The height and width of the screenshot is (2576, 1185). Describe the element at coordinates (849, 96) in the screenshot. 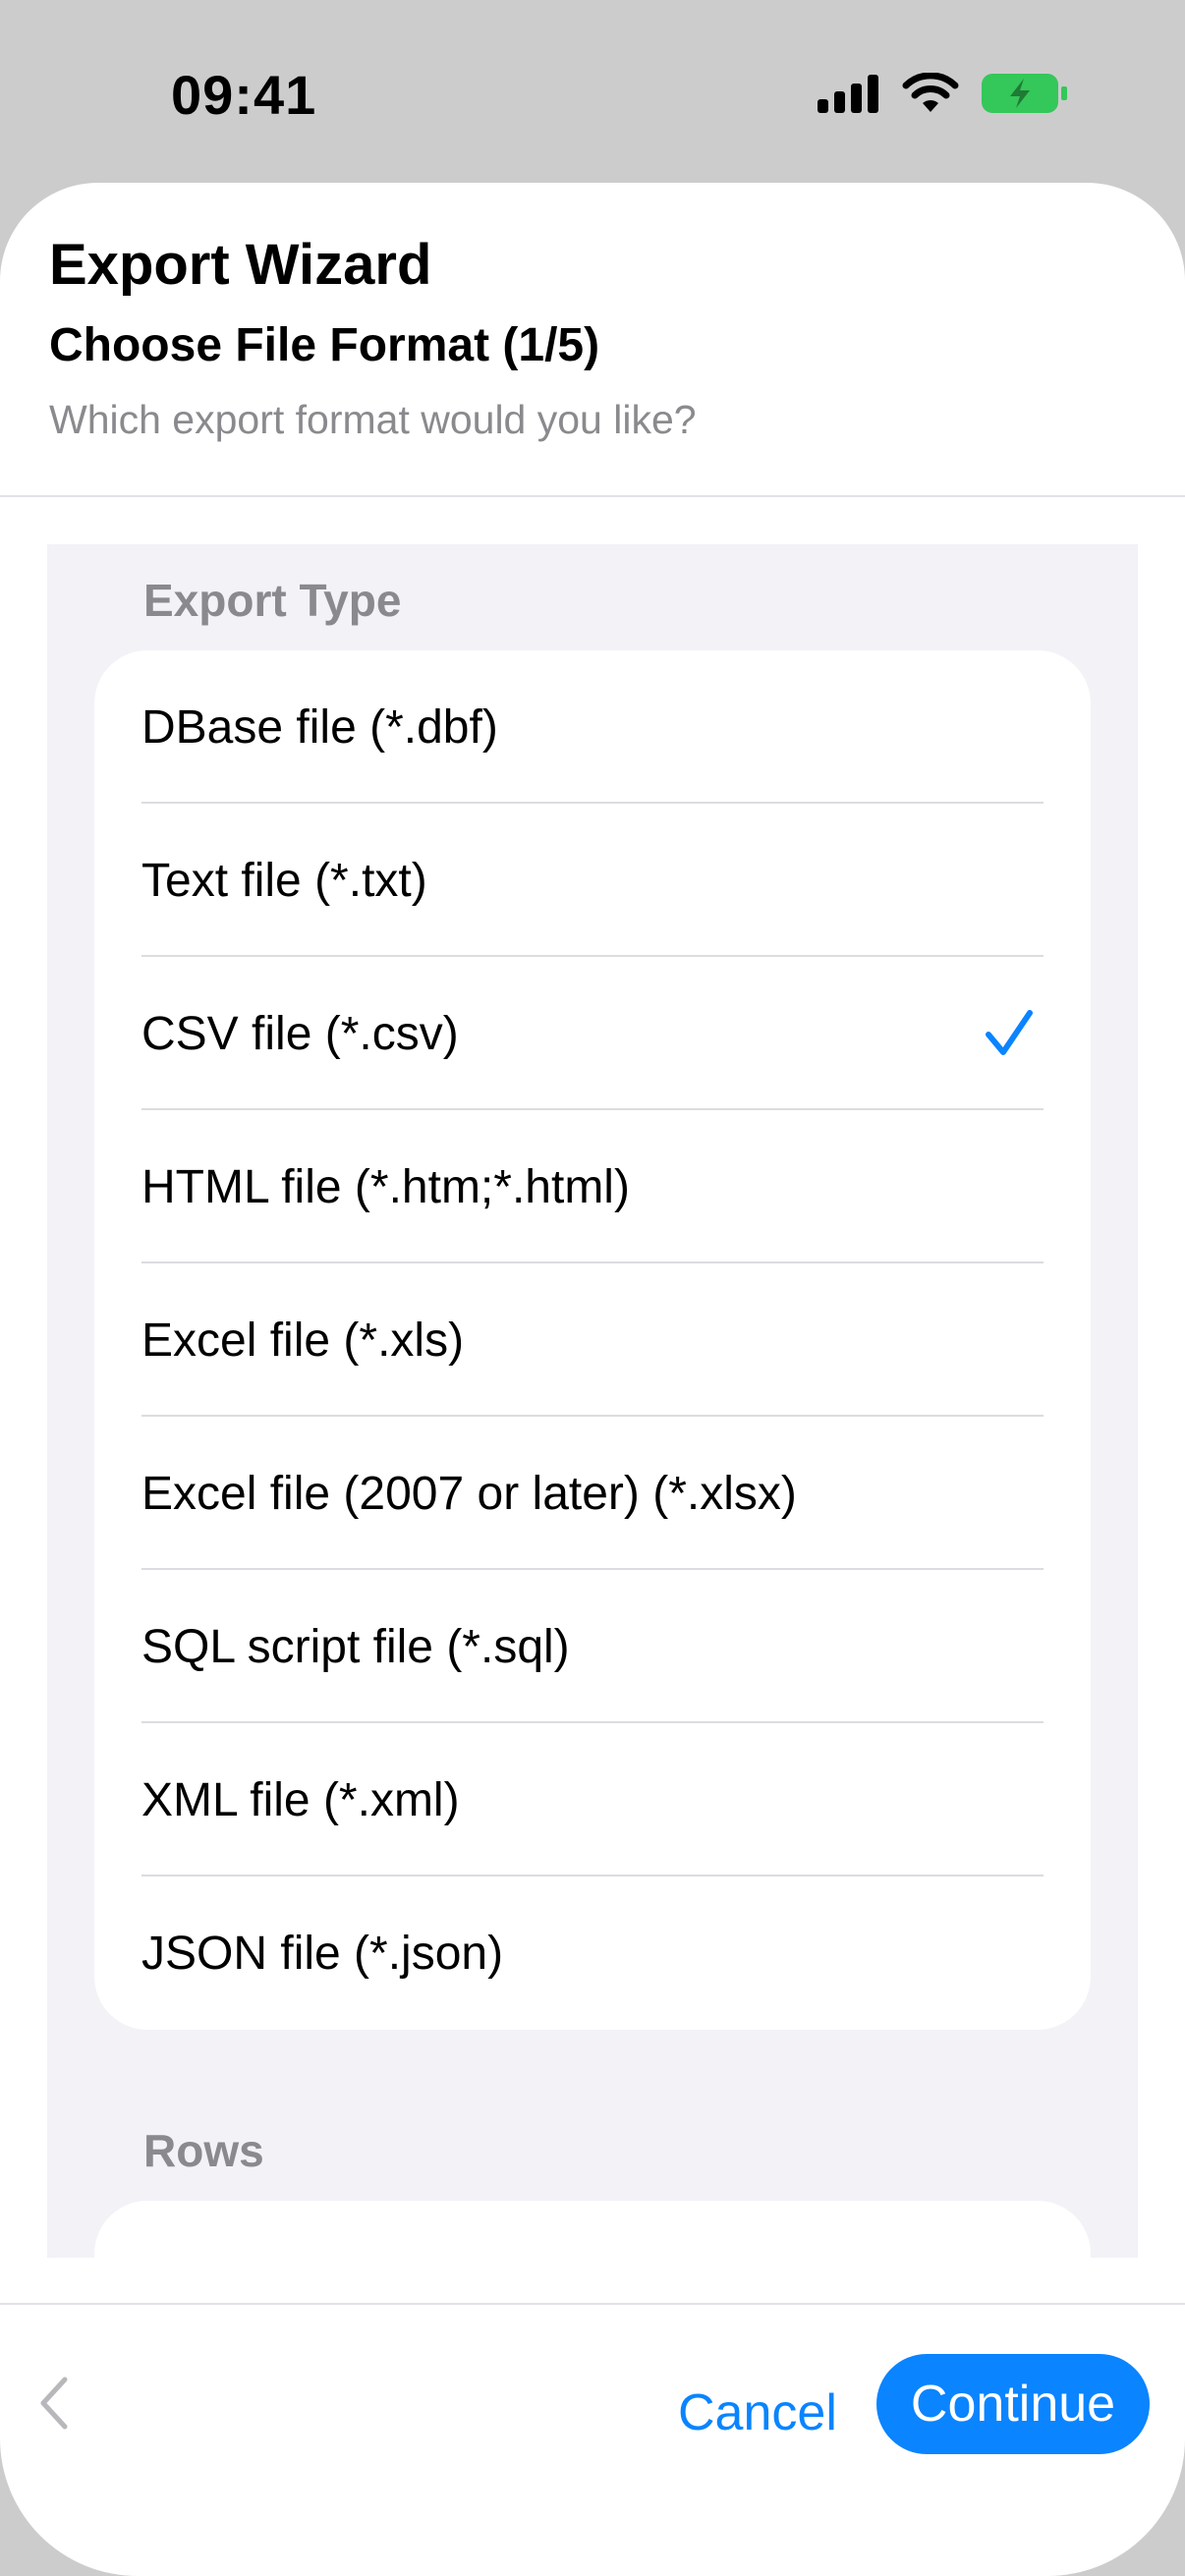

I see `signal-icon` at that location.